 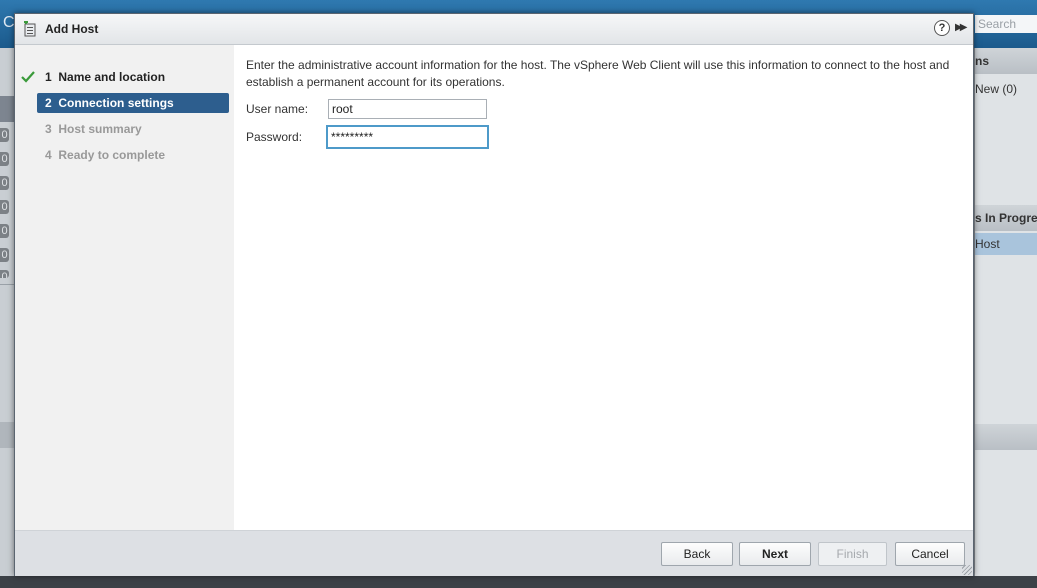 What do you see at coordinates (7, 109) in the screenshot?
I see `navigator-selected-row` at bounding box center [7, 109].